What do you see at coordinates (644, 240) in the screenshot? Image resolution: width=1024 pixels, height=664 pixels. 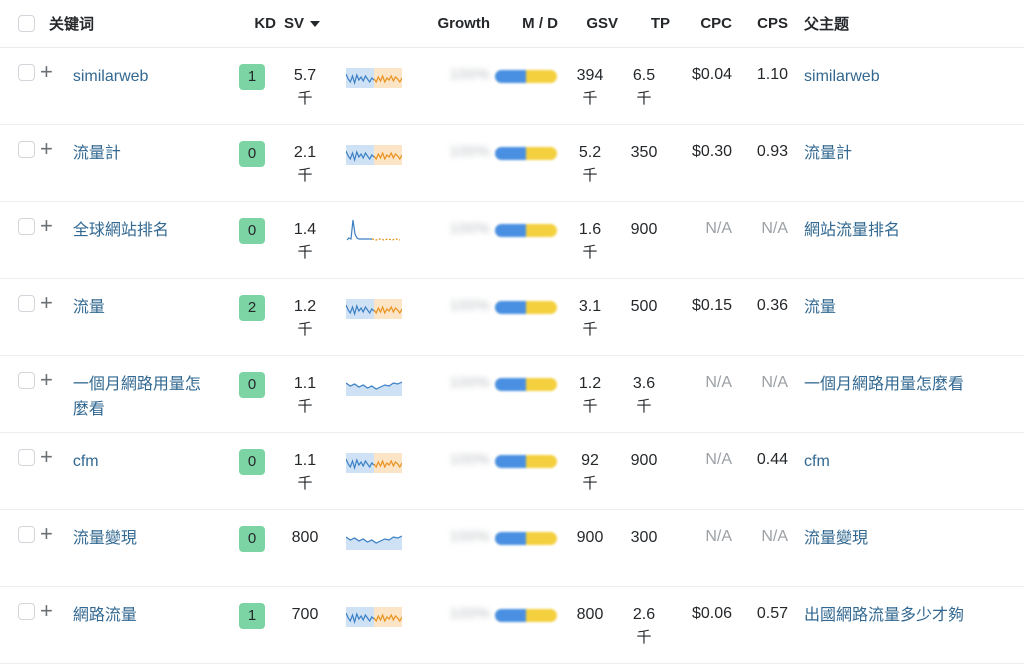 I see `tp-cell: 900` at bounding box center [644, 240].